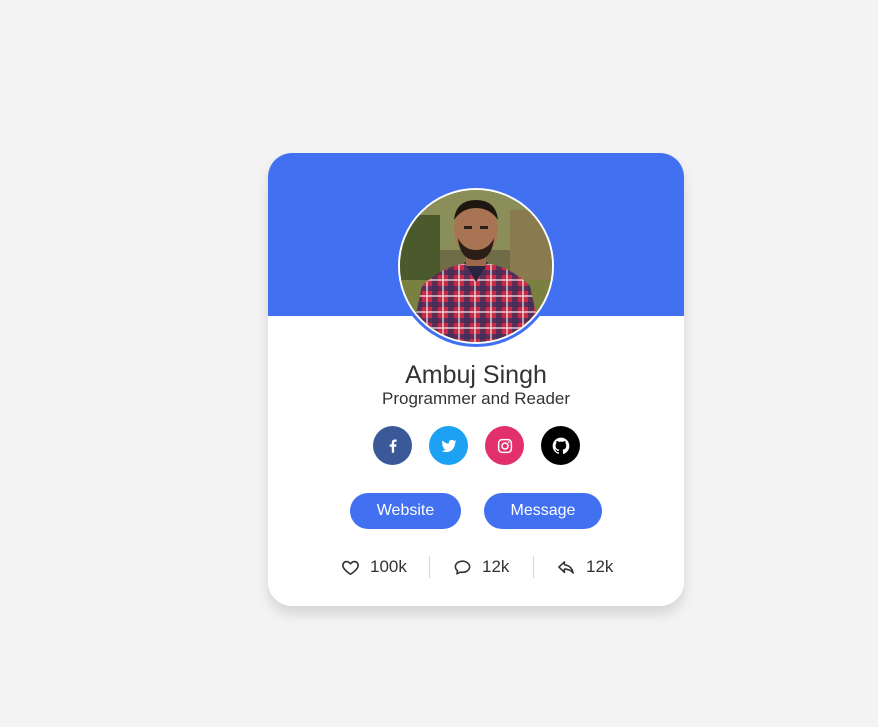 The image size is (878, 727). I want to click on twitter-button, so click(448, 445).